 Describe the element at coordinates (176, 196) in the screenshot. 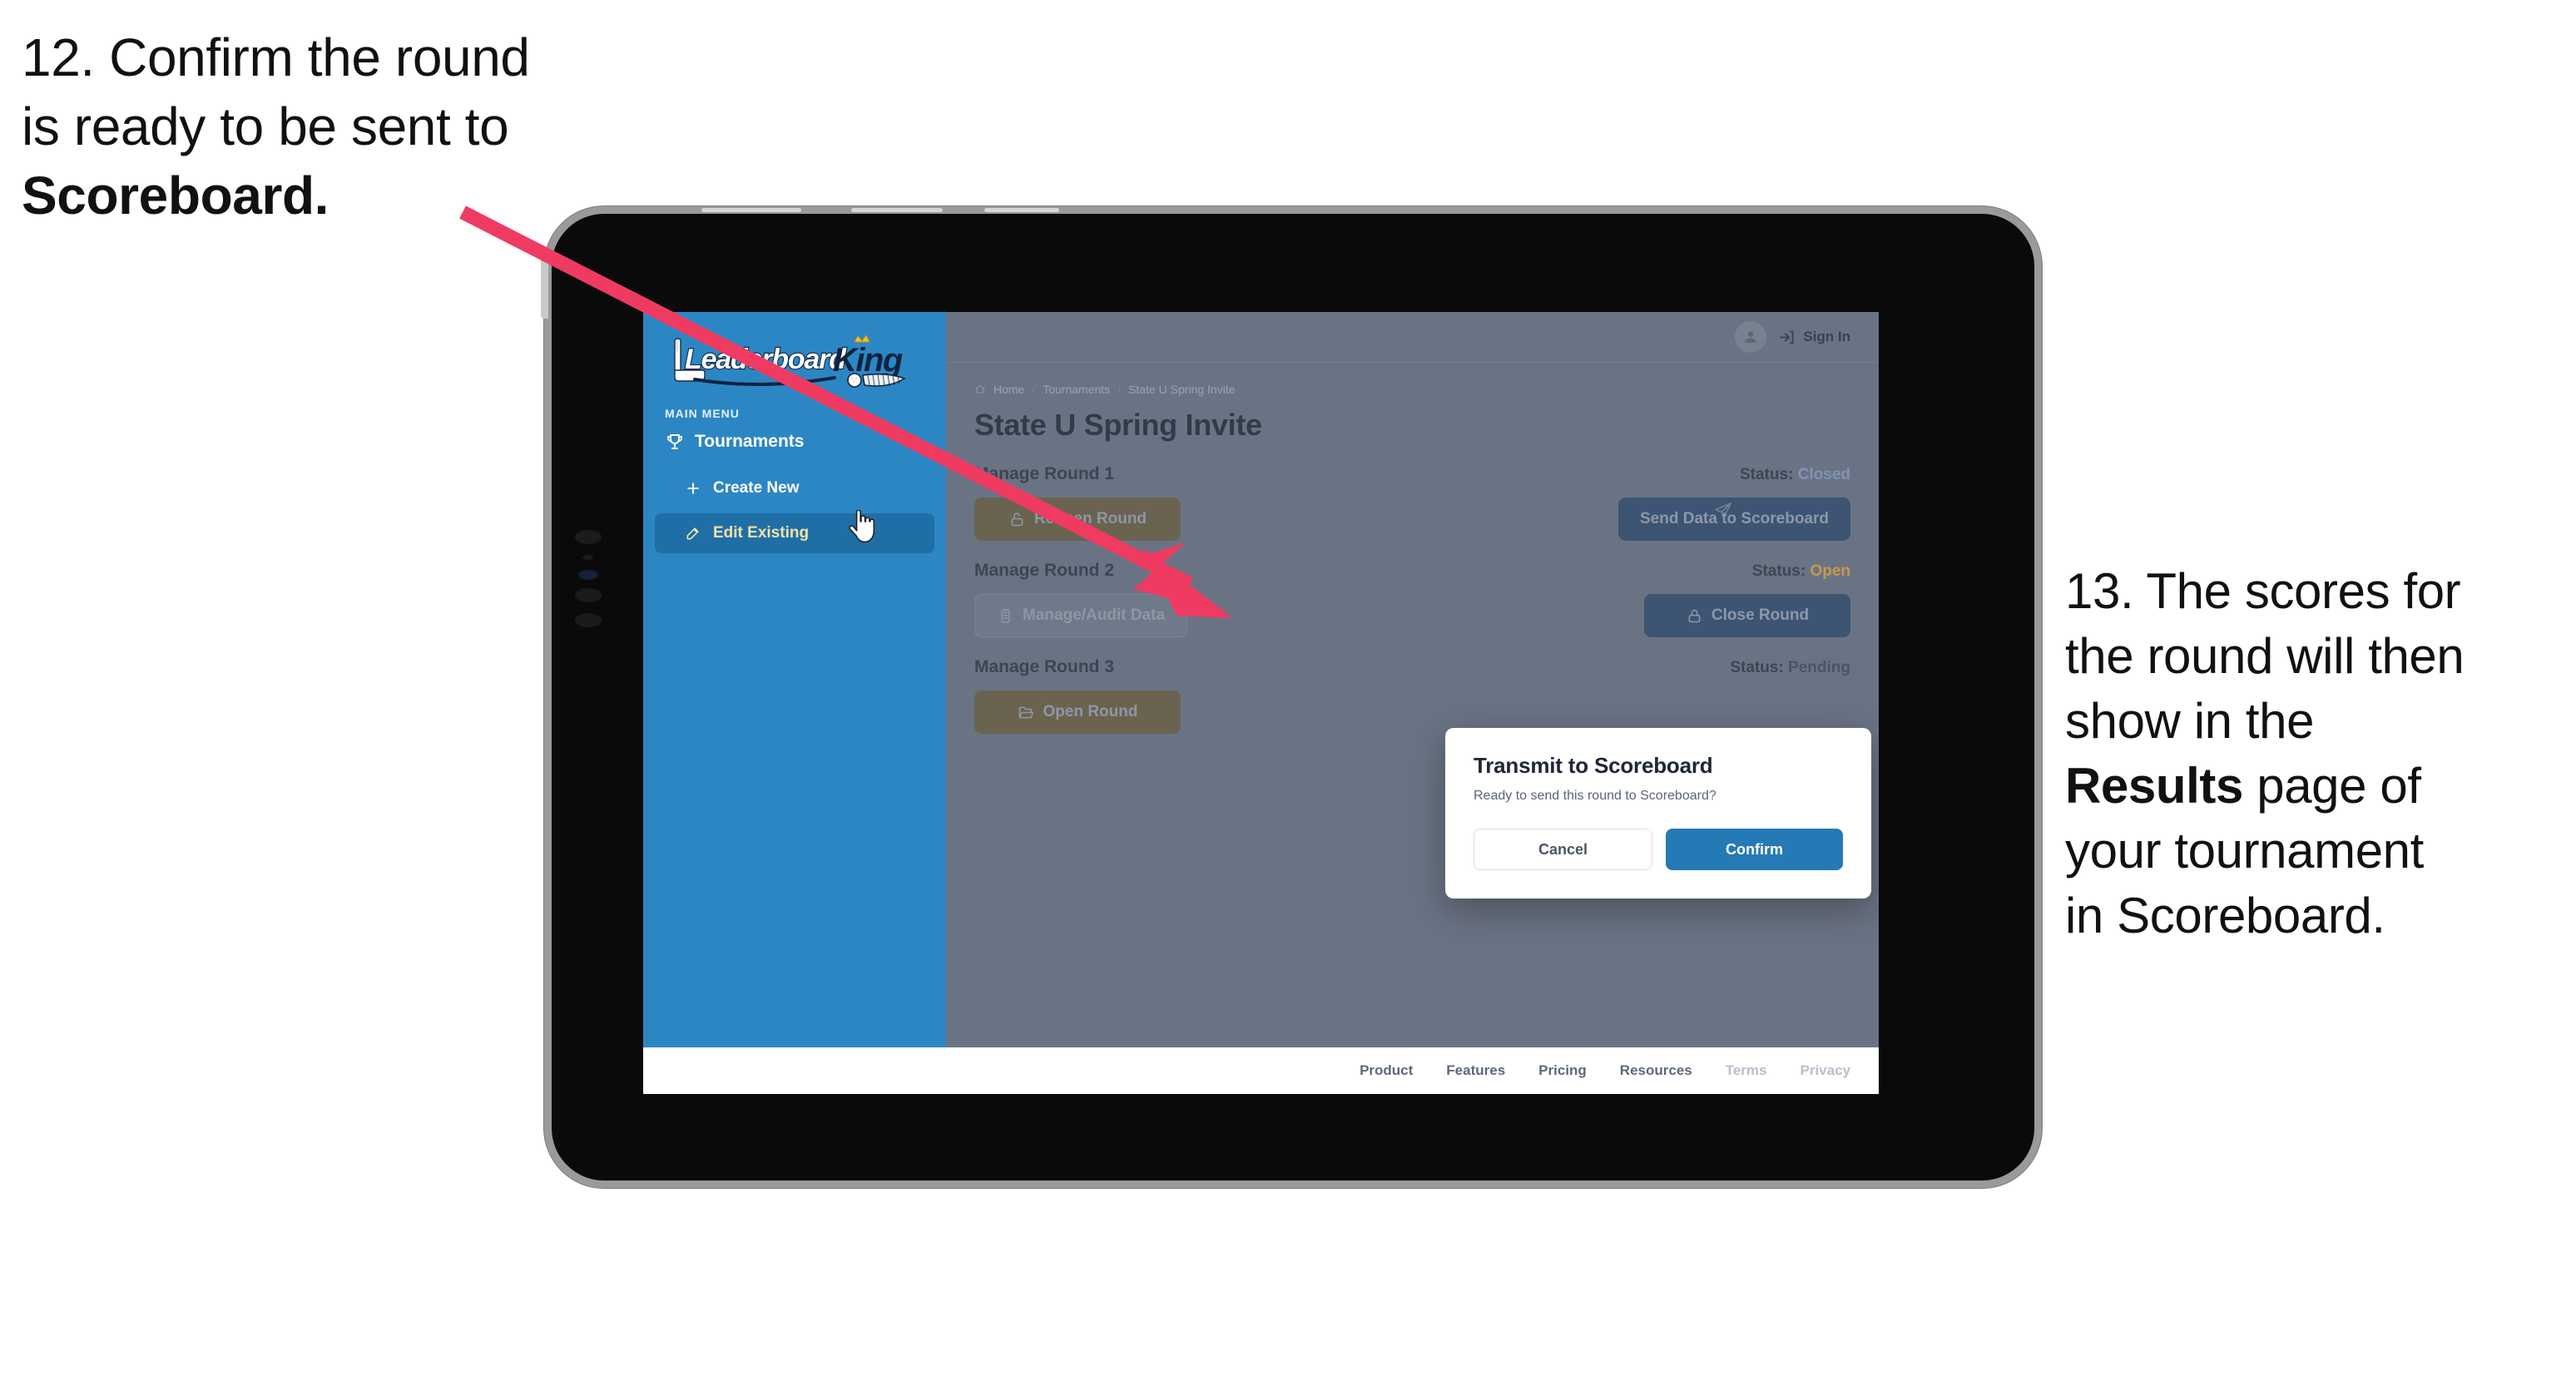

I see `annotation-left-bold: Scoreboard.` at that location.